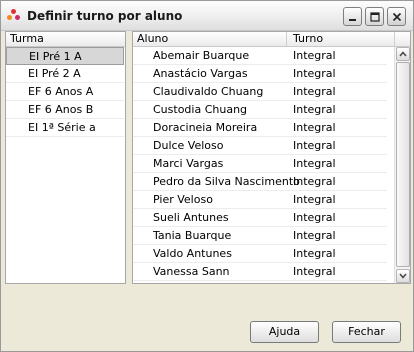 Image resolution: width=414 pixels, height=352 pixels. I want to click on aluno-name-cell: Dulce Veloso, so click(188, 145).